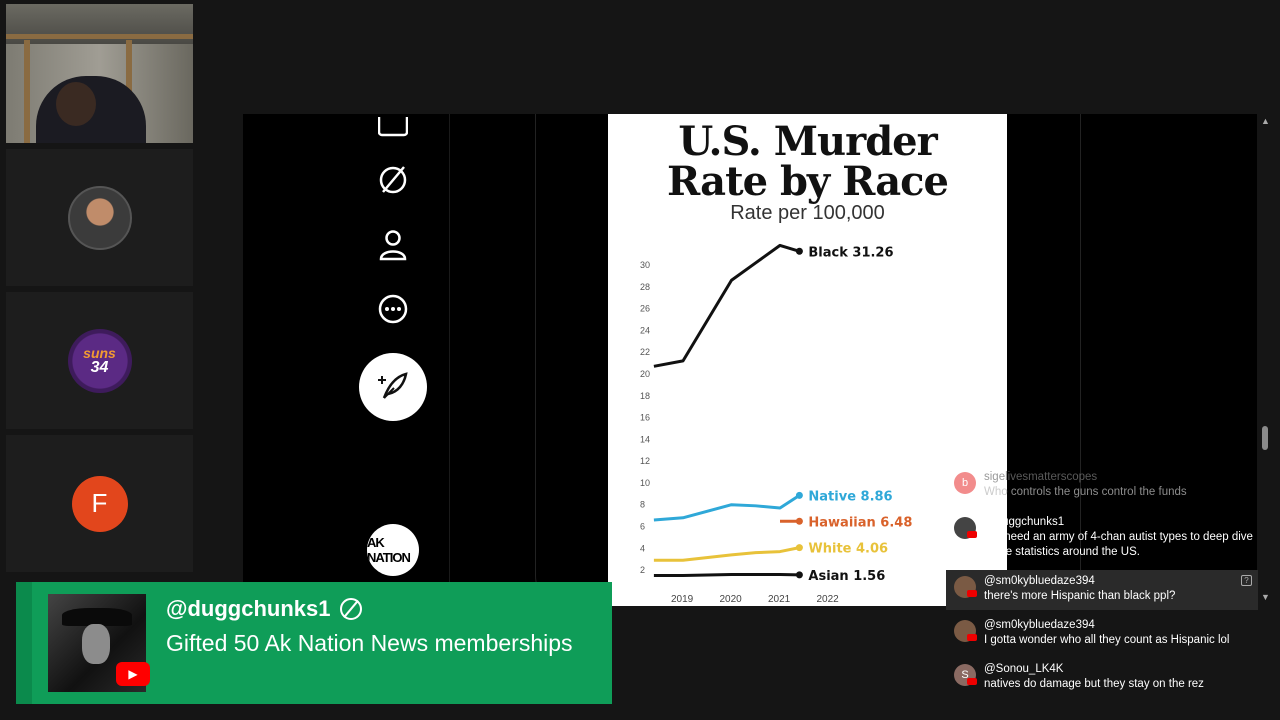 Image resolution: width=1280 pixels, height=720 pixels. What do you see at coordinates (799, 548) in the screenshot?
I see `series-endpoint-white` at bounding box center [799, 548].